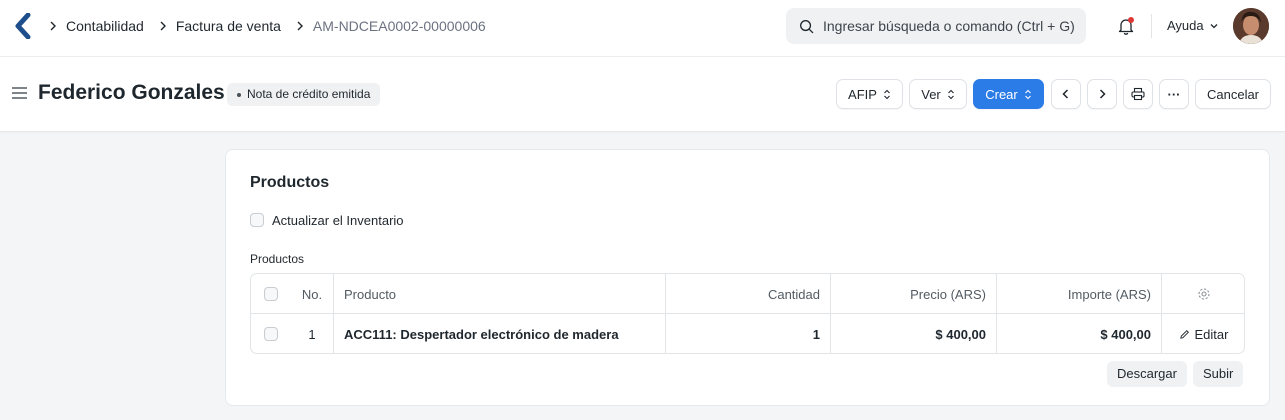 The image size is (1285, 420). Describe the element at coordinates (312, 294) in the screenshot. I see `column-header-no: No.` at that location.